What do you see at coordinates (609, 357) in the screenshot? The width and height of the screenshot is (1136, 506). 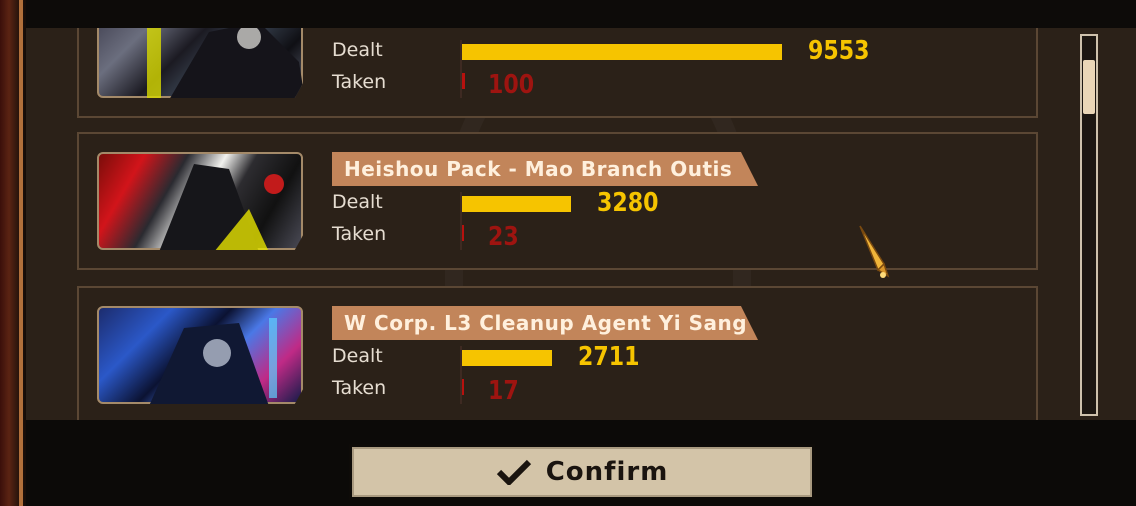 I see `dealt-value: 2711` at bounding box center [609, 357].